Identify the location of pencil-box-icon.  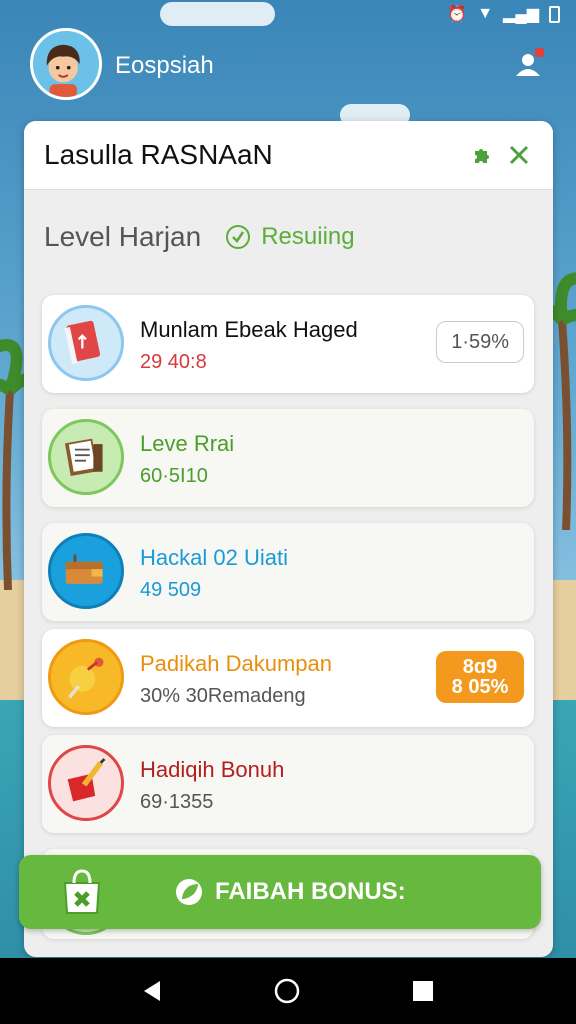
(86, 783).